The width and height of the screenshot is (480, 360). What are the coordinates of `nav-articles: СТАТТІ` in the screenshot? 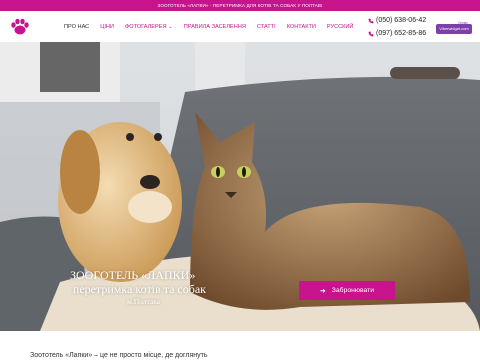 It's located at (266, 27).